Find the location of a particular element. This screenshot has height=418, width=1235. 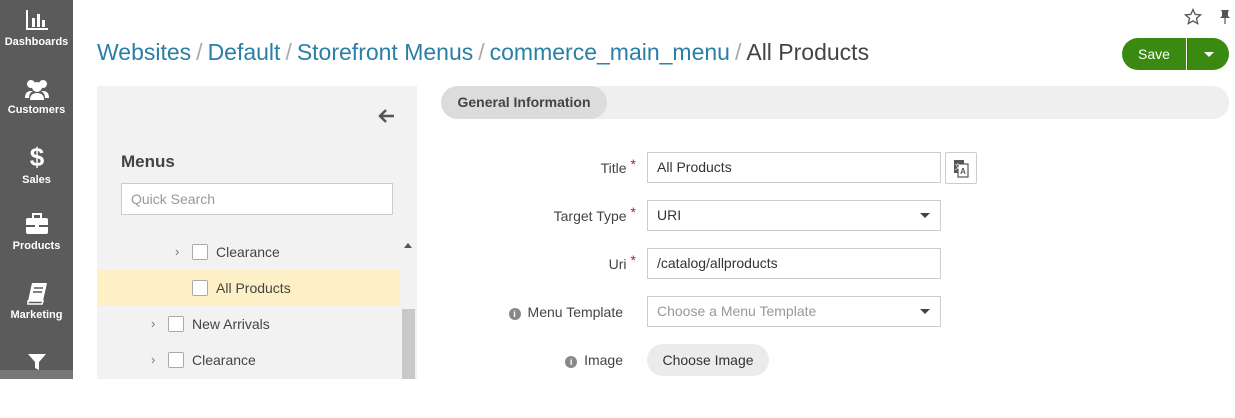

tree-item-all-products: All Products is located at coordinates (248, 288).